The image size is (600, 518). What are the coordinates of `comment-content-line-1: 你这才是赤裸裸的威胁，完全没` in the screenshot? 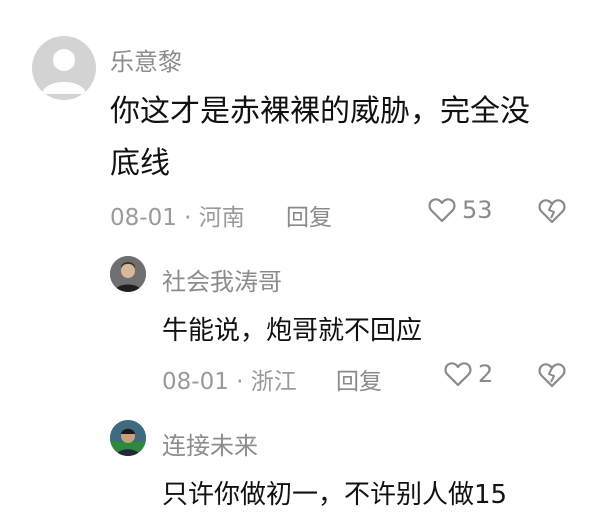 It's located at (320, 111).